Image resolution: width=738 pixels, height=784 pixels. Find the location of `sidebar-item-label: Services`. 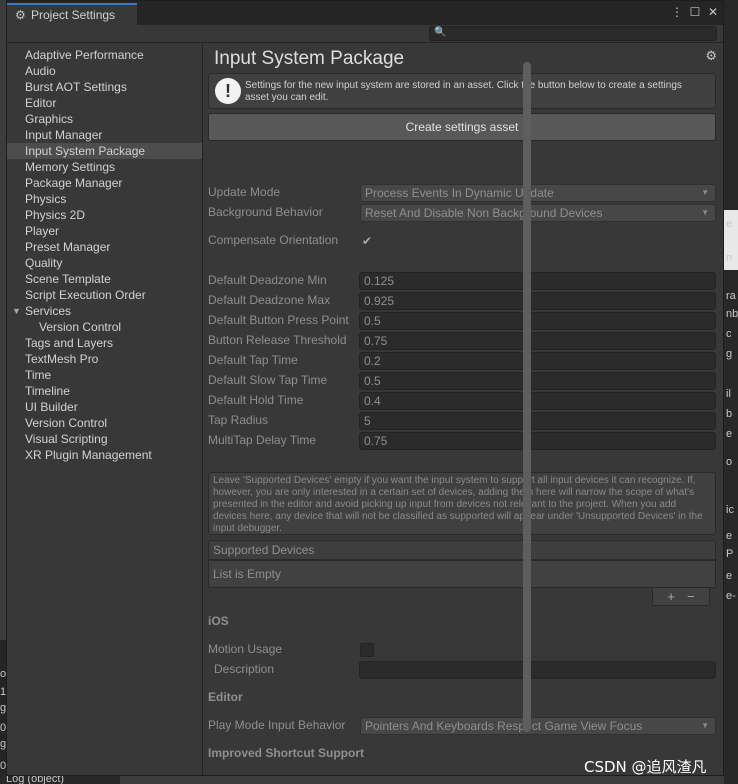

sidebar-item-label: Services is located at coordinates (48, 311).